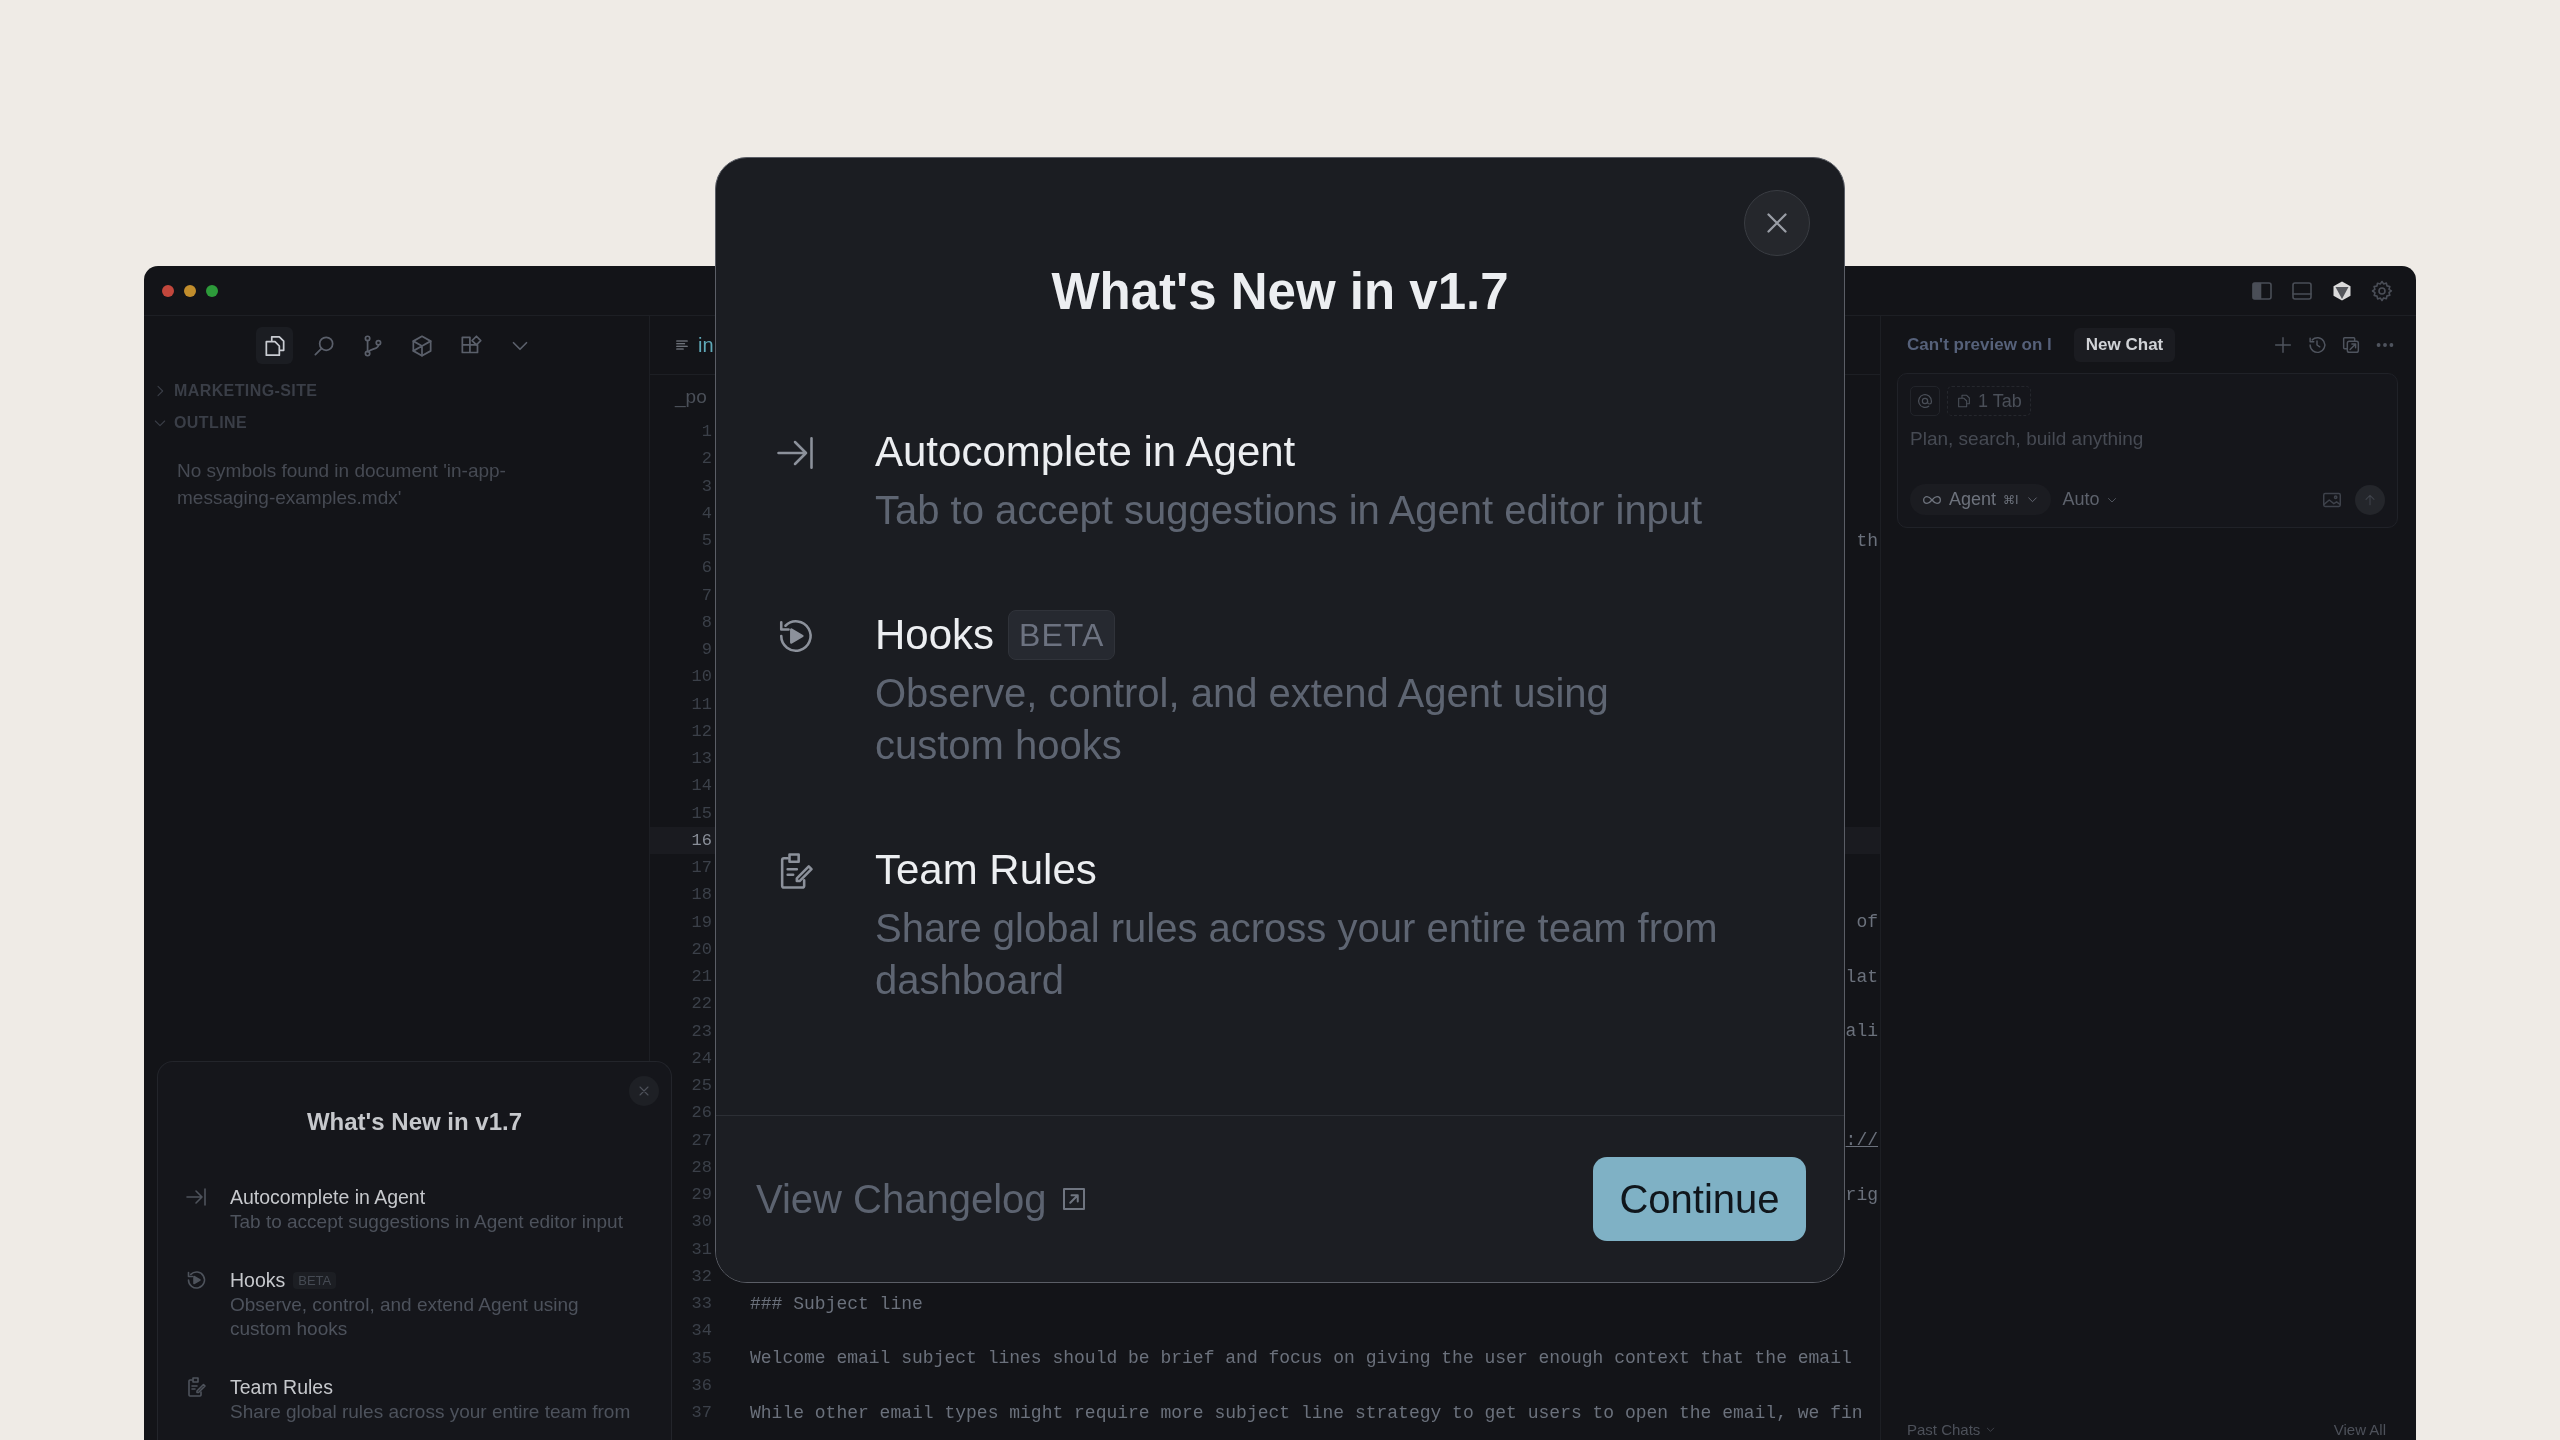 The height and width of the screenshot is (1440, 2560). I want to click on code-text: of, so click(1867, 922).